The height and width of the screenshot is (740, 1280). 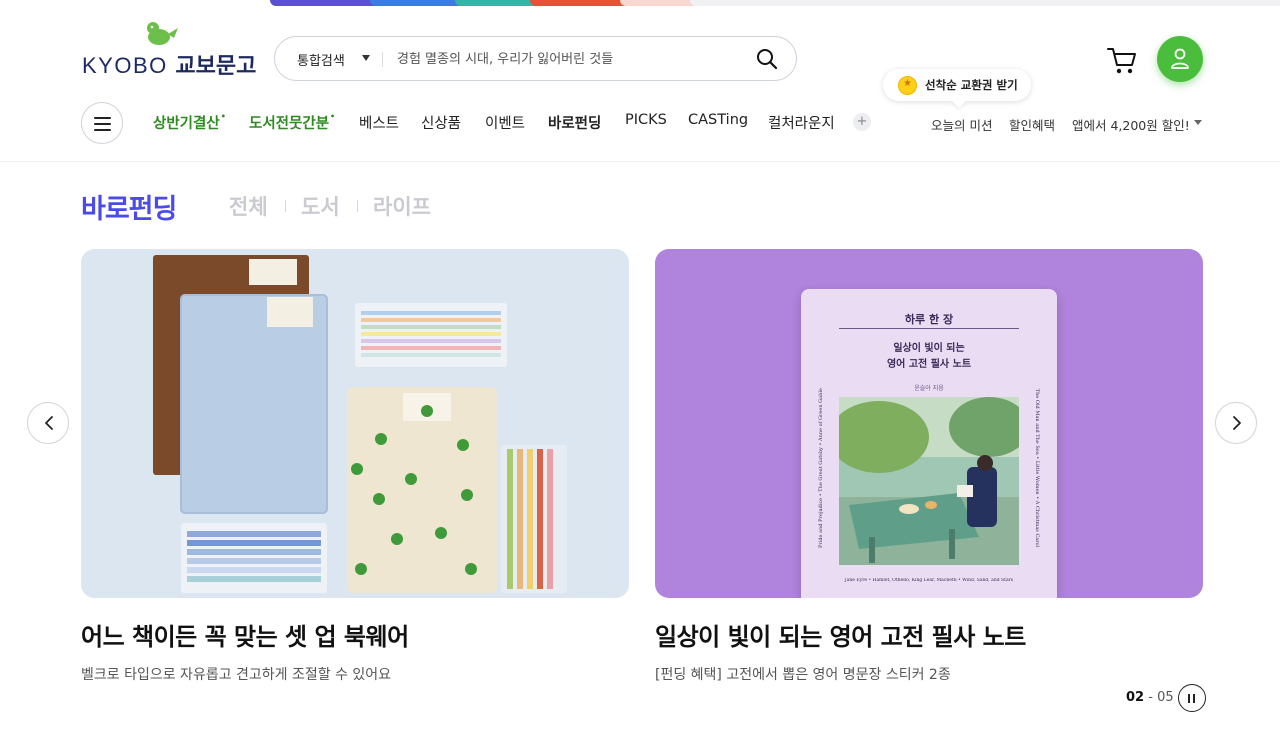 I want to click on search-scope-select: 통합검색, so click(x=321, y=59).